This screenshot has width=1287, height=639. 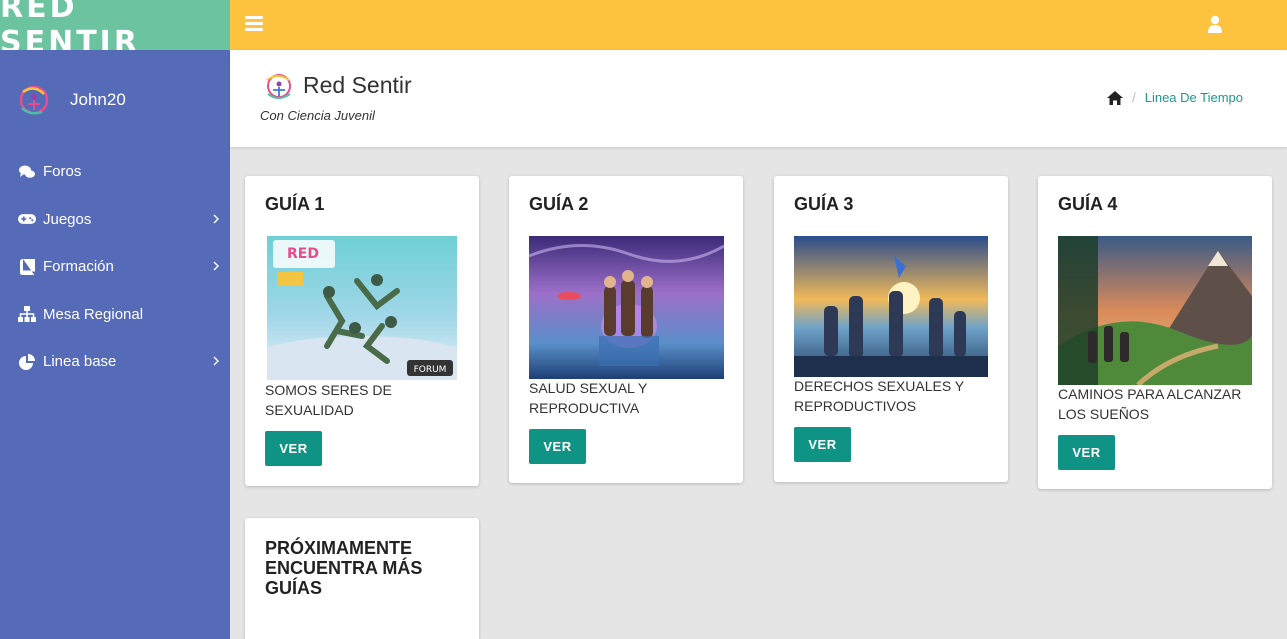 I want to click on coming-soon-title: PRÓXIMAMENTE ENCUENTRA MÁS GUÍAS, so click(x=344, y=568).